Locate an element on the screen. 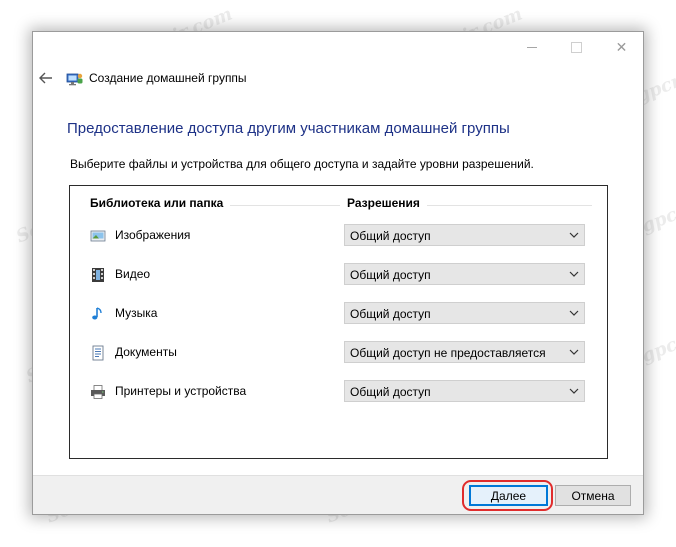 This screenshot has width=676, height=547. table-row-printers: Принтеры и устройства Общий доступ is located at coordinates (338, 392).